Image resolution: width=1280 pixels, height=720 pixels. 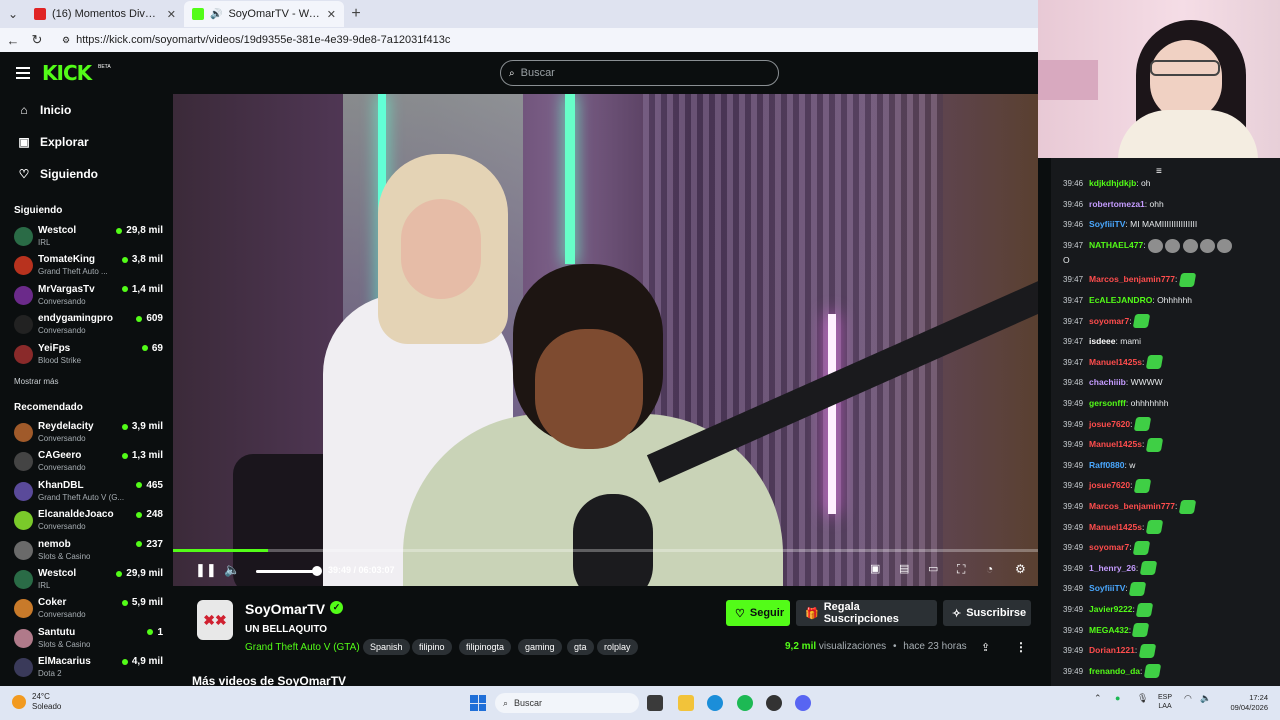 What do you see at coordinates (1120, 300) in the screenshot?
I see `chat-username: EcALEJANDRO` at bounding box center [1120, 300].